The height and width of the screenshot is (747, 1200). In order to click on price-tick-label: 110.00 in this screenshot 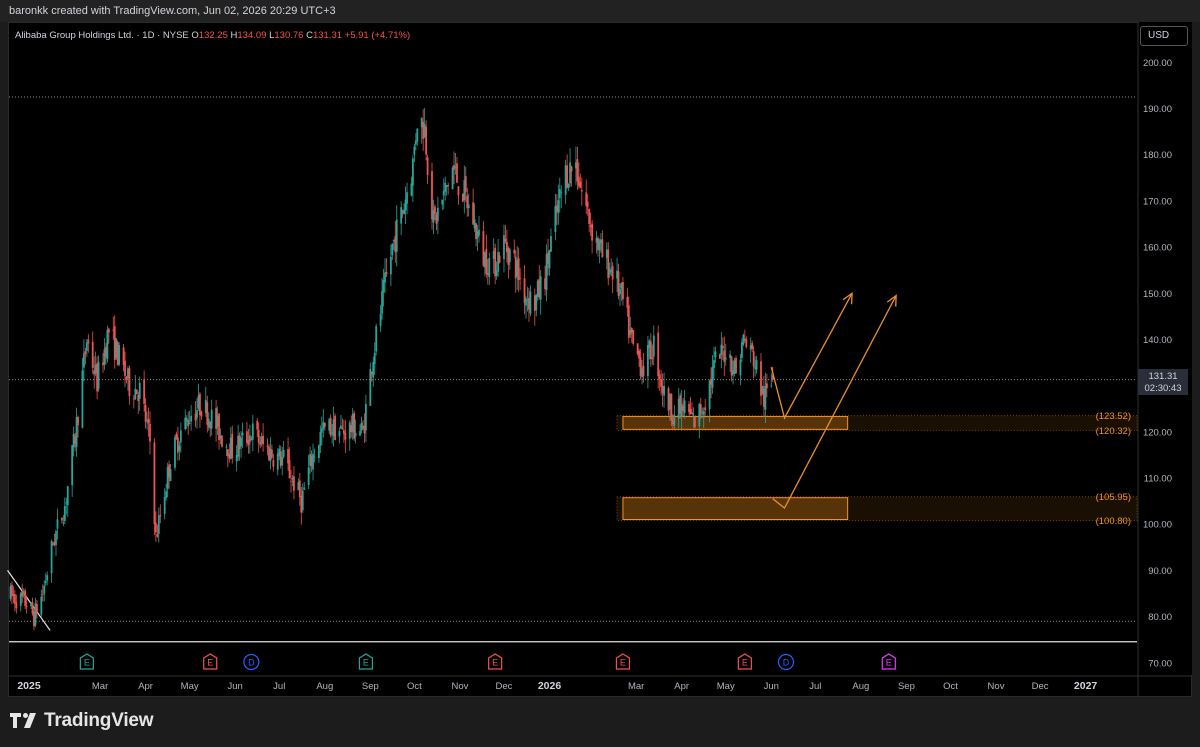, I will do `click(1158, 479)`.